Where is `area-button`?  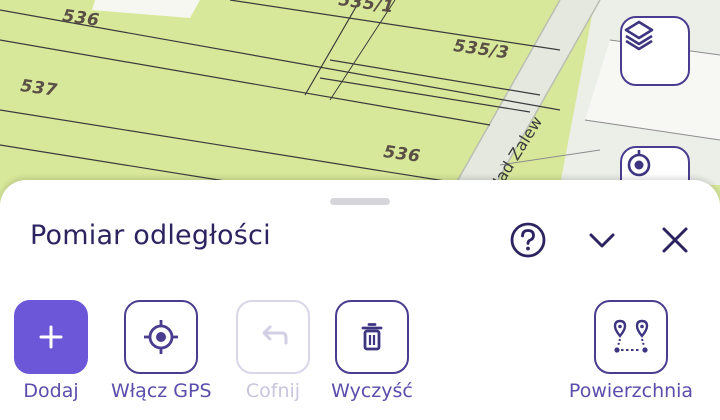 area-button is located at coordinates (631, 337).